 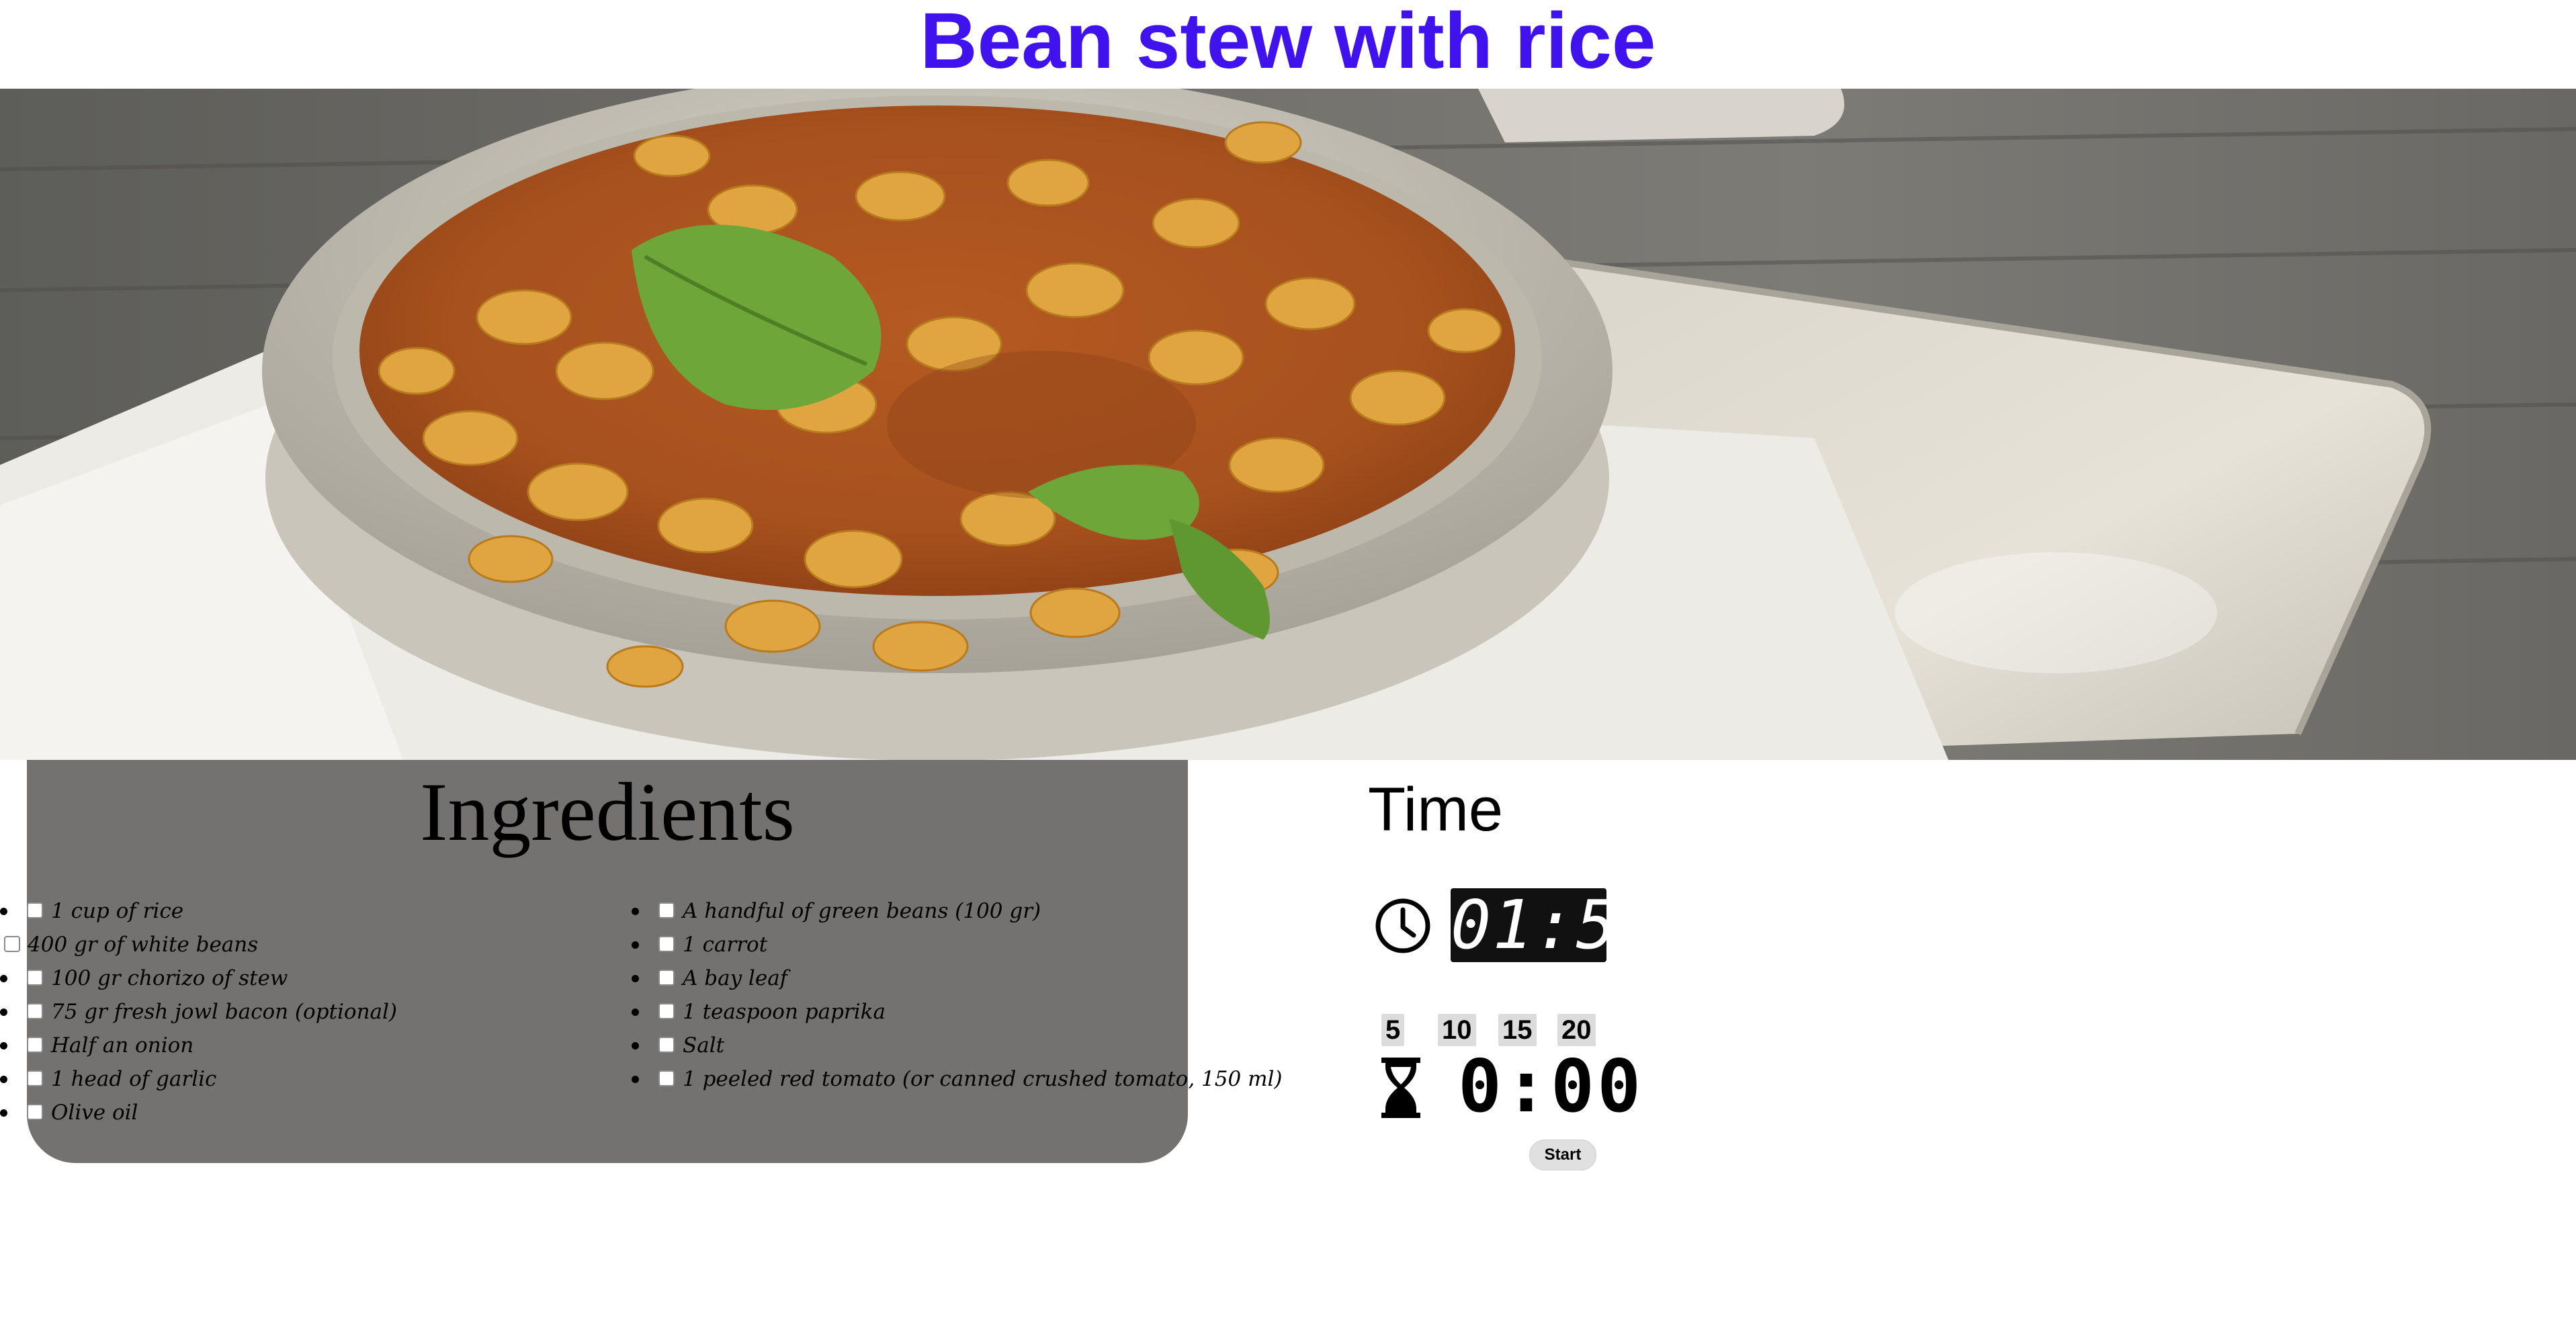 I want to click on ingredient-label: 1 carrot, so click(x=725, y=945).